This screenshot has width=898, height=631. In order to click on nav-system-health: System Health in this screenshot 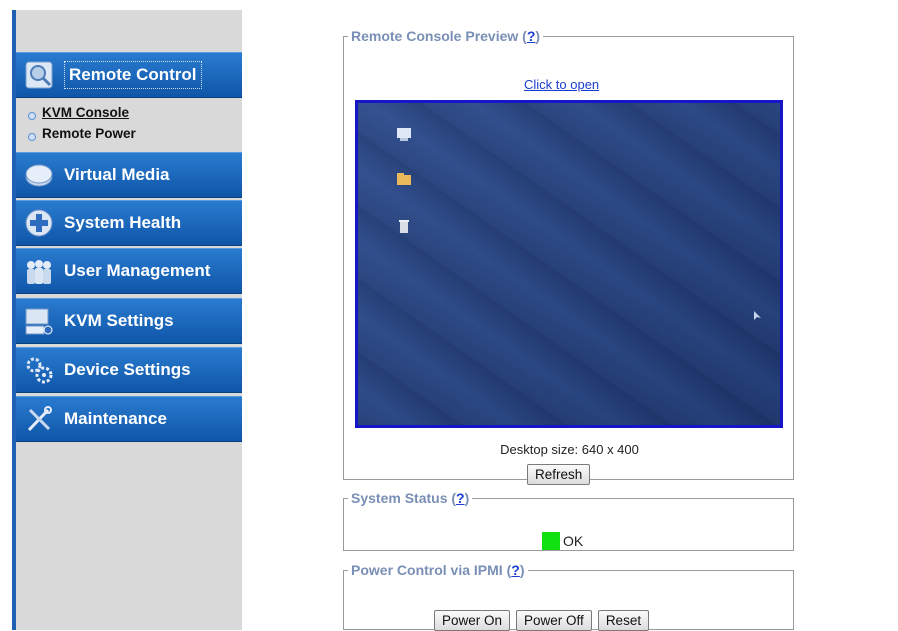, I will do `click(129, 223)`.